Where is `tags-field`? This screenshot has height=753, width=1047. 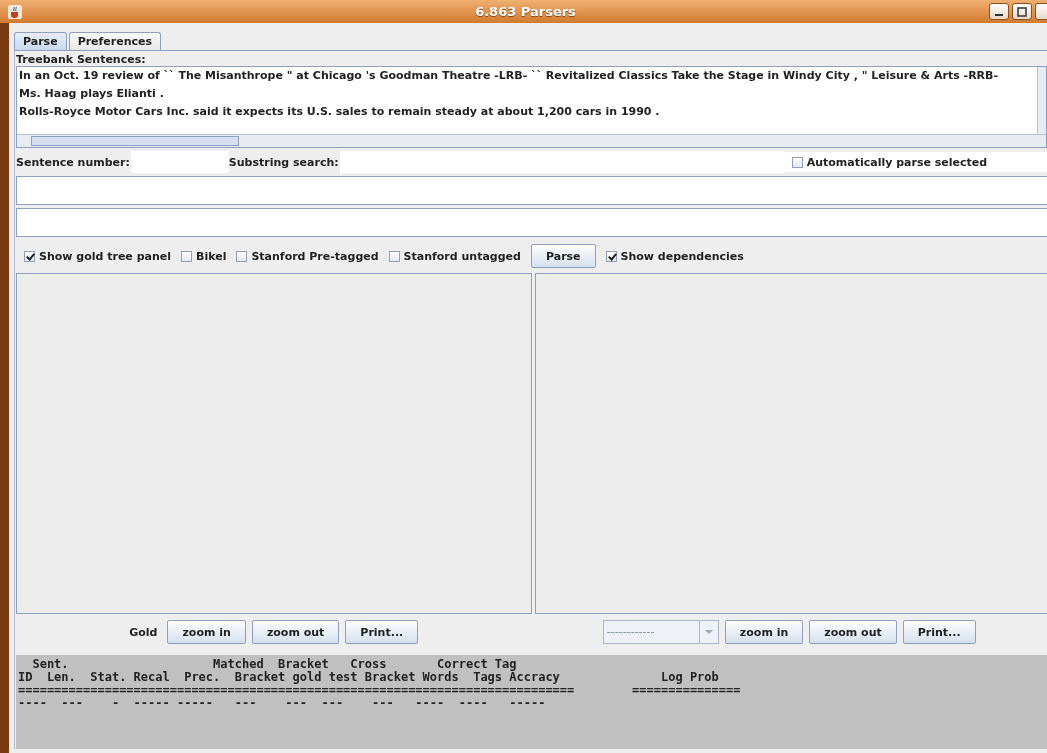
tags-field is located at coordinates (531, 222).